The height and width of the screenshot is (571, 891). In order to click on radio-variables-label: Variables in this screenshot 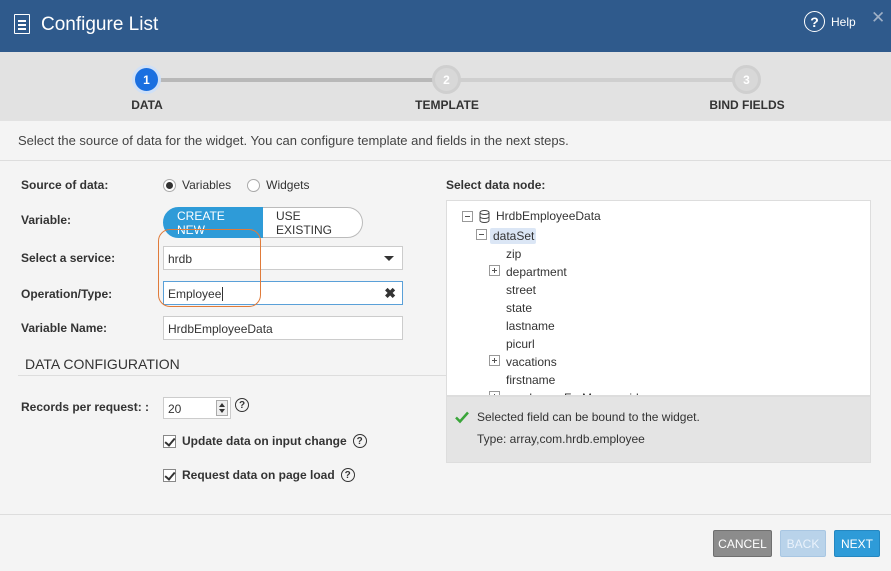, I will do `click(207, 185)`.